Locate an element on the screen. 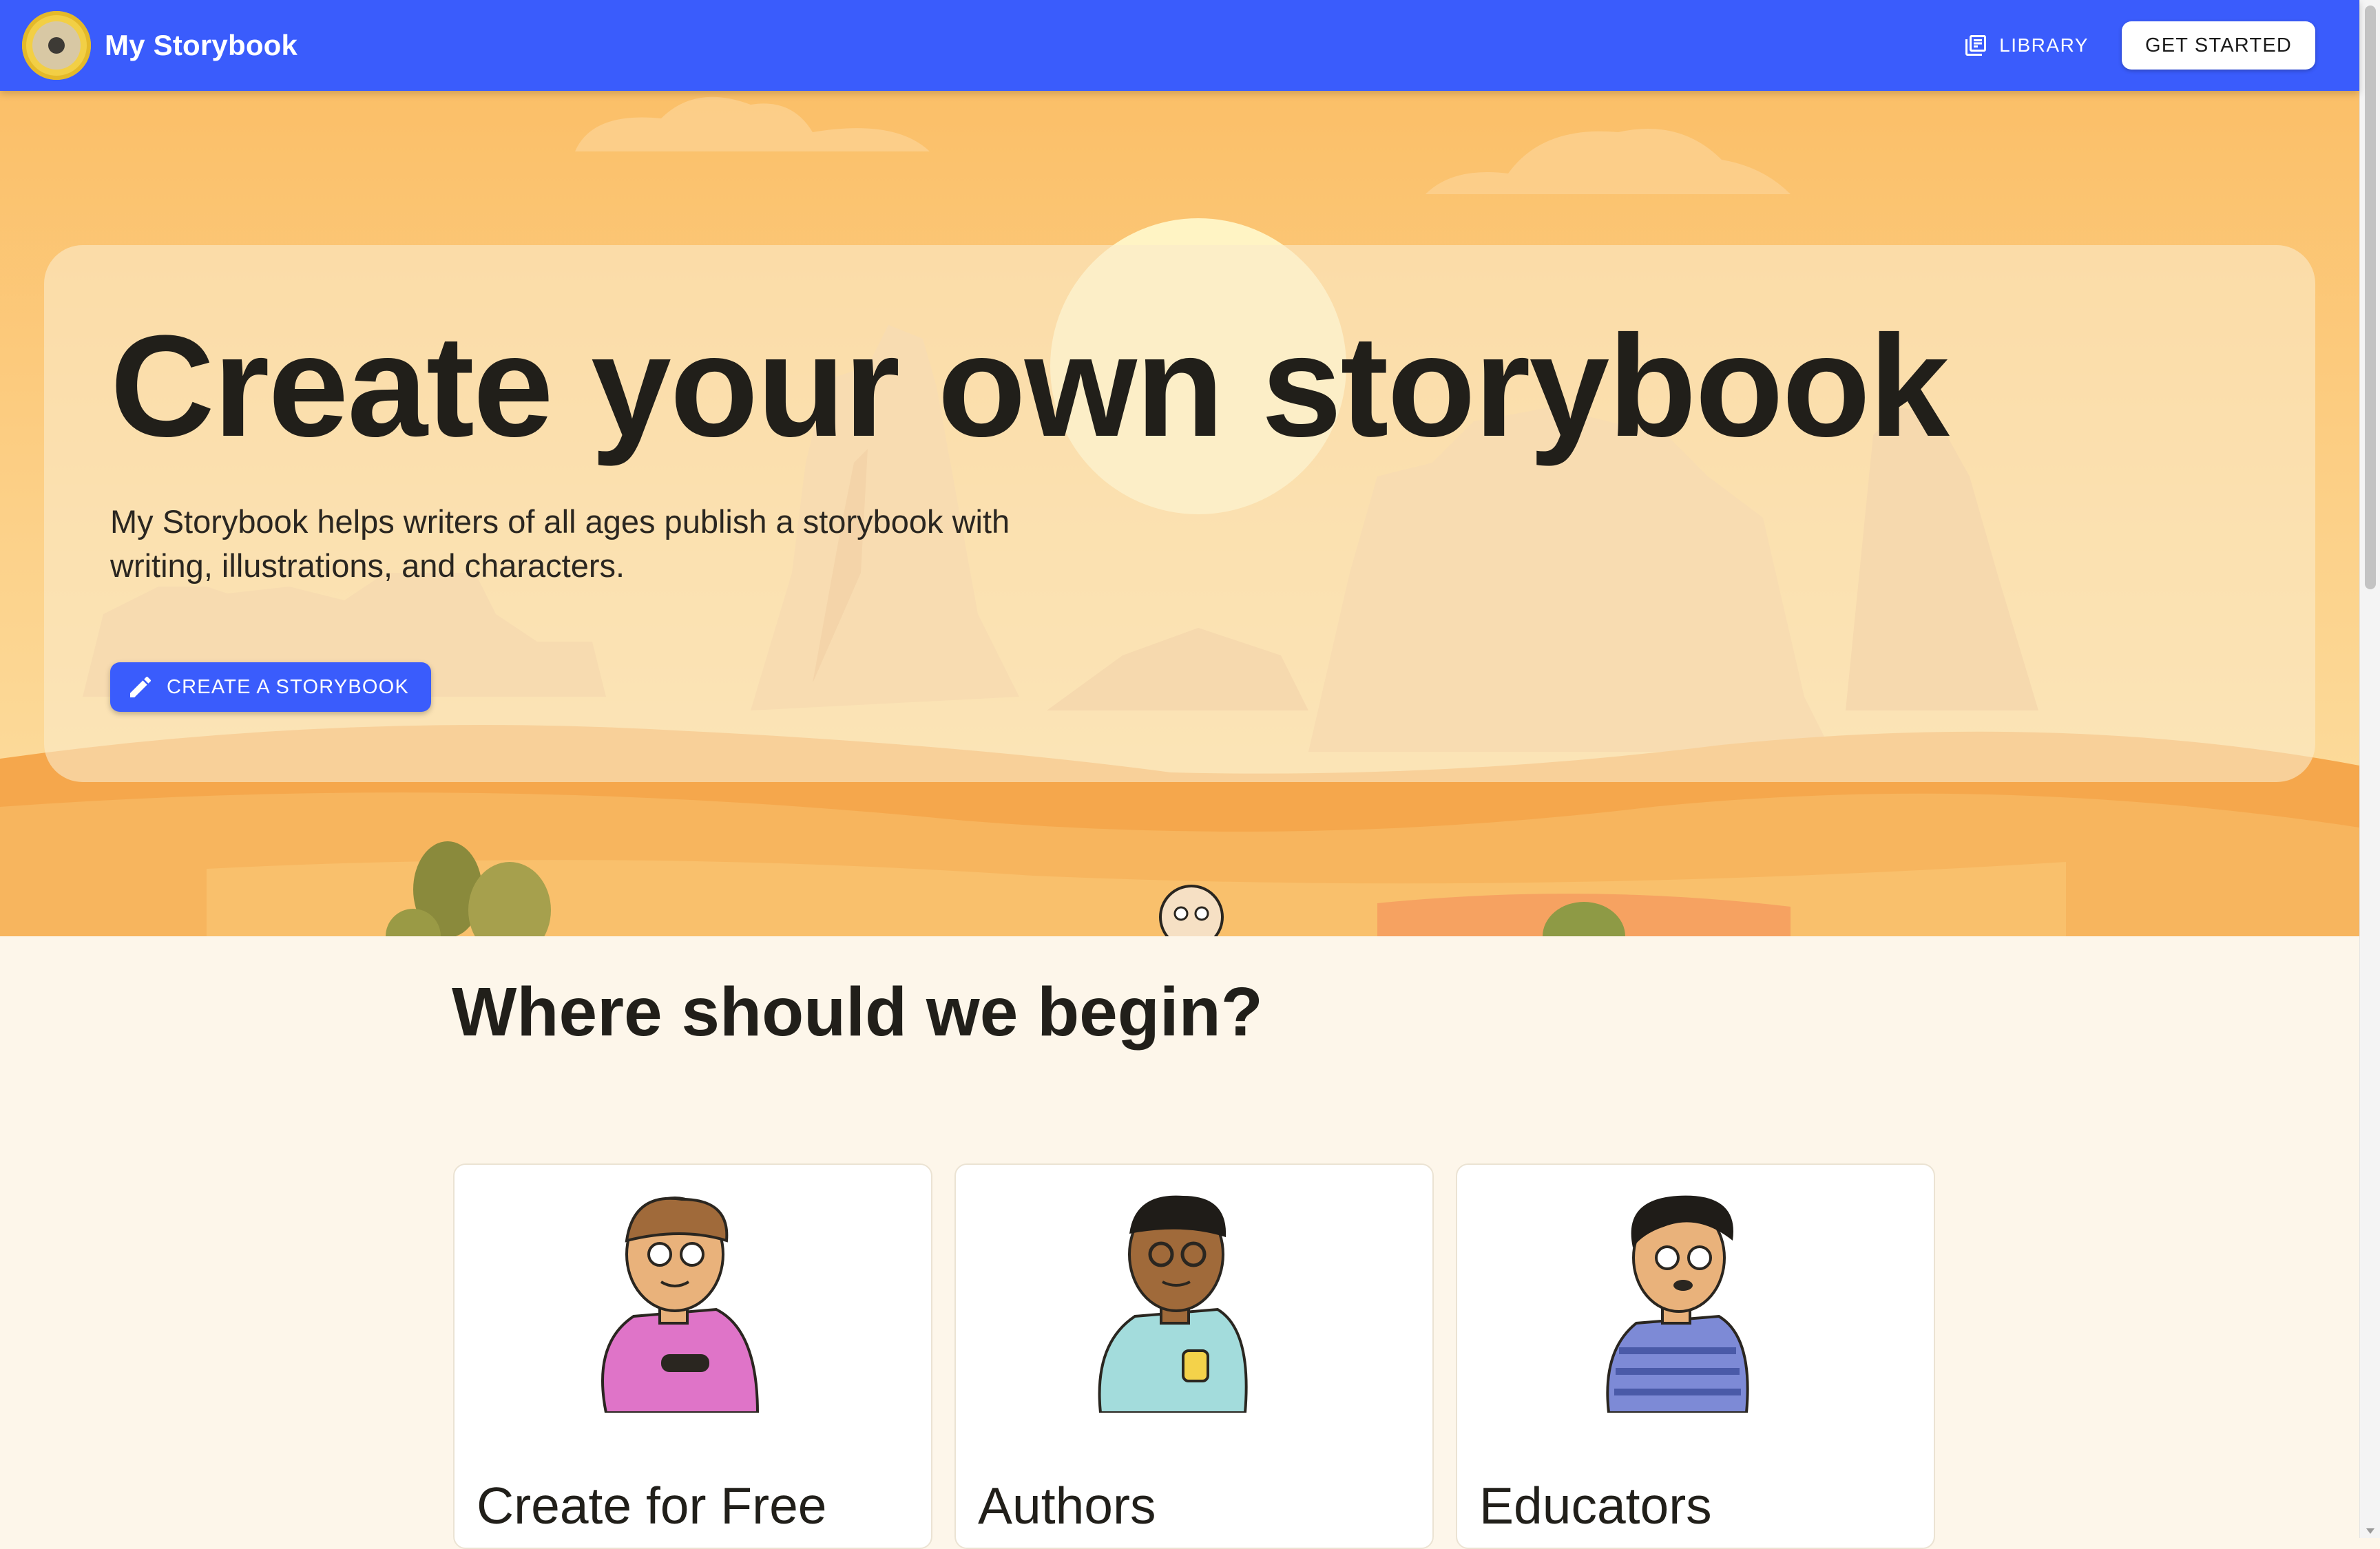  create-storybook-button: CREATE A STORYBOOK is located at coordinates (270, 687).